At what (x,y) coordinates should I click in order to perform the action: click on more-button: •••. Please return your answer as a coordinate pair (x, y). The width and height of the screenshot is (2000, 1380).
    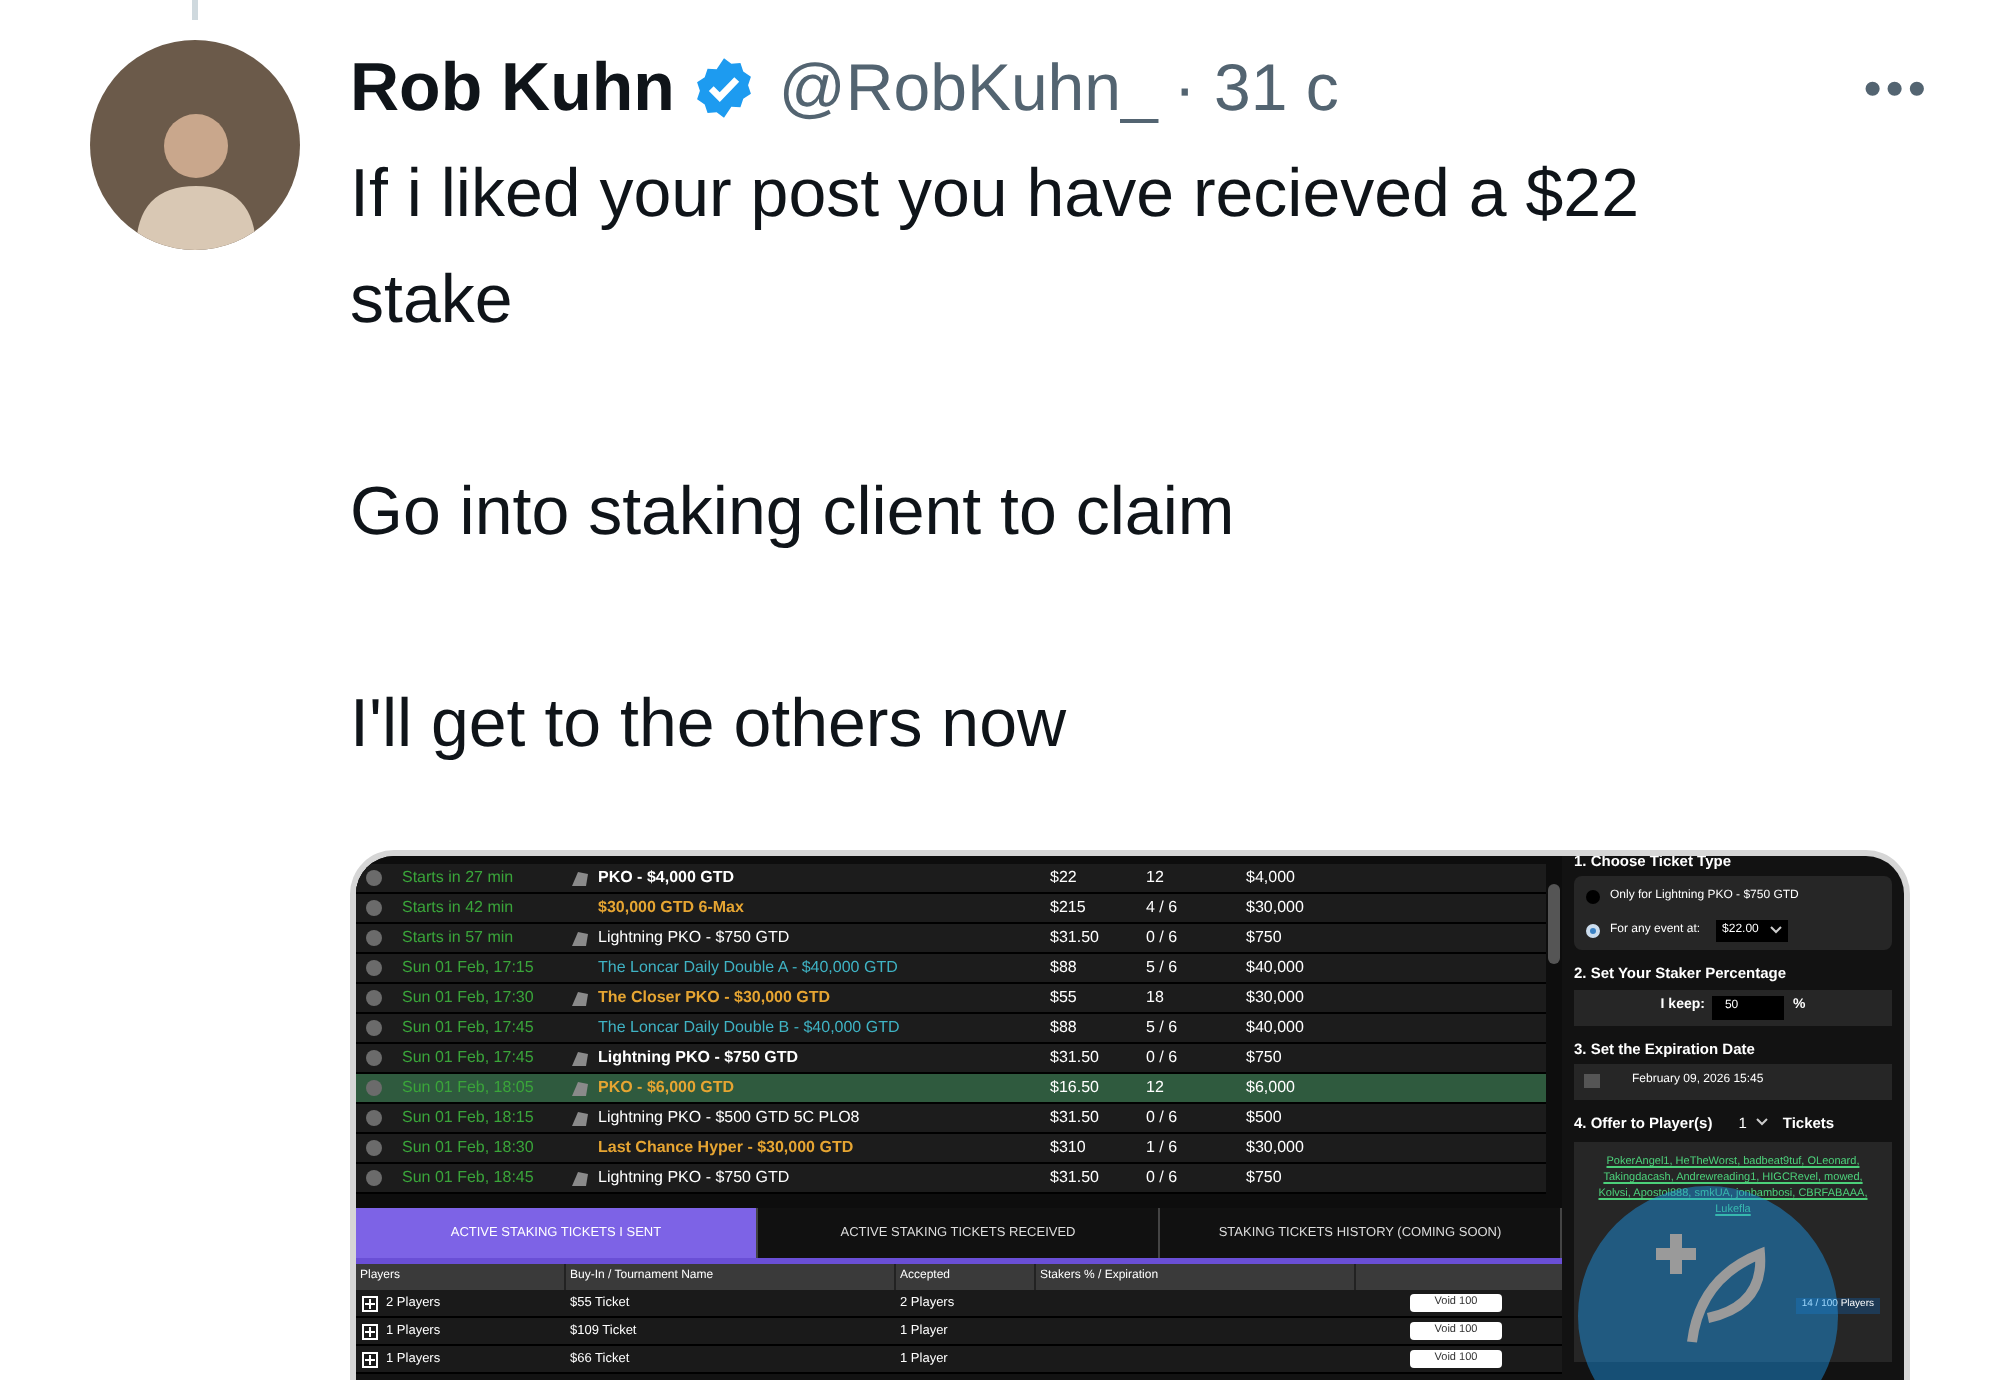
    Looking at the image, I should click on (1896, 88).